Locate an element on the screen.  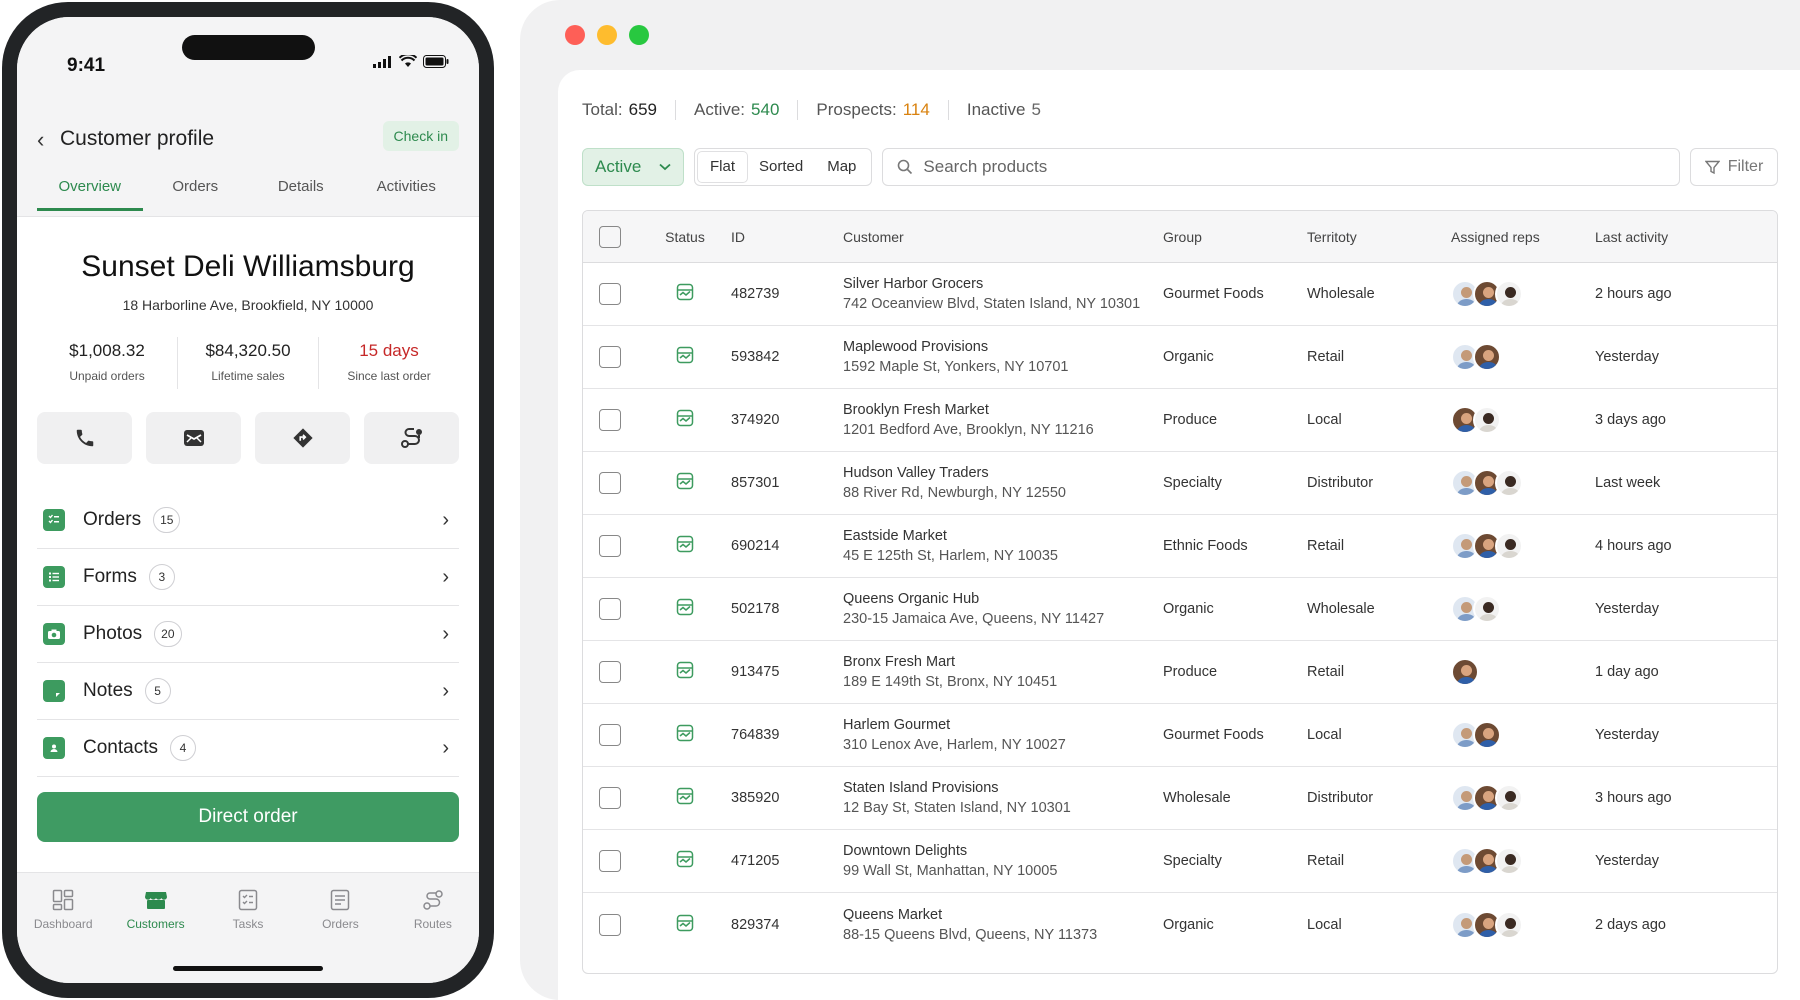
signal-icon is located at coordinates (382, 61).